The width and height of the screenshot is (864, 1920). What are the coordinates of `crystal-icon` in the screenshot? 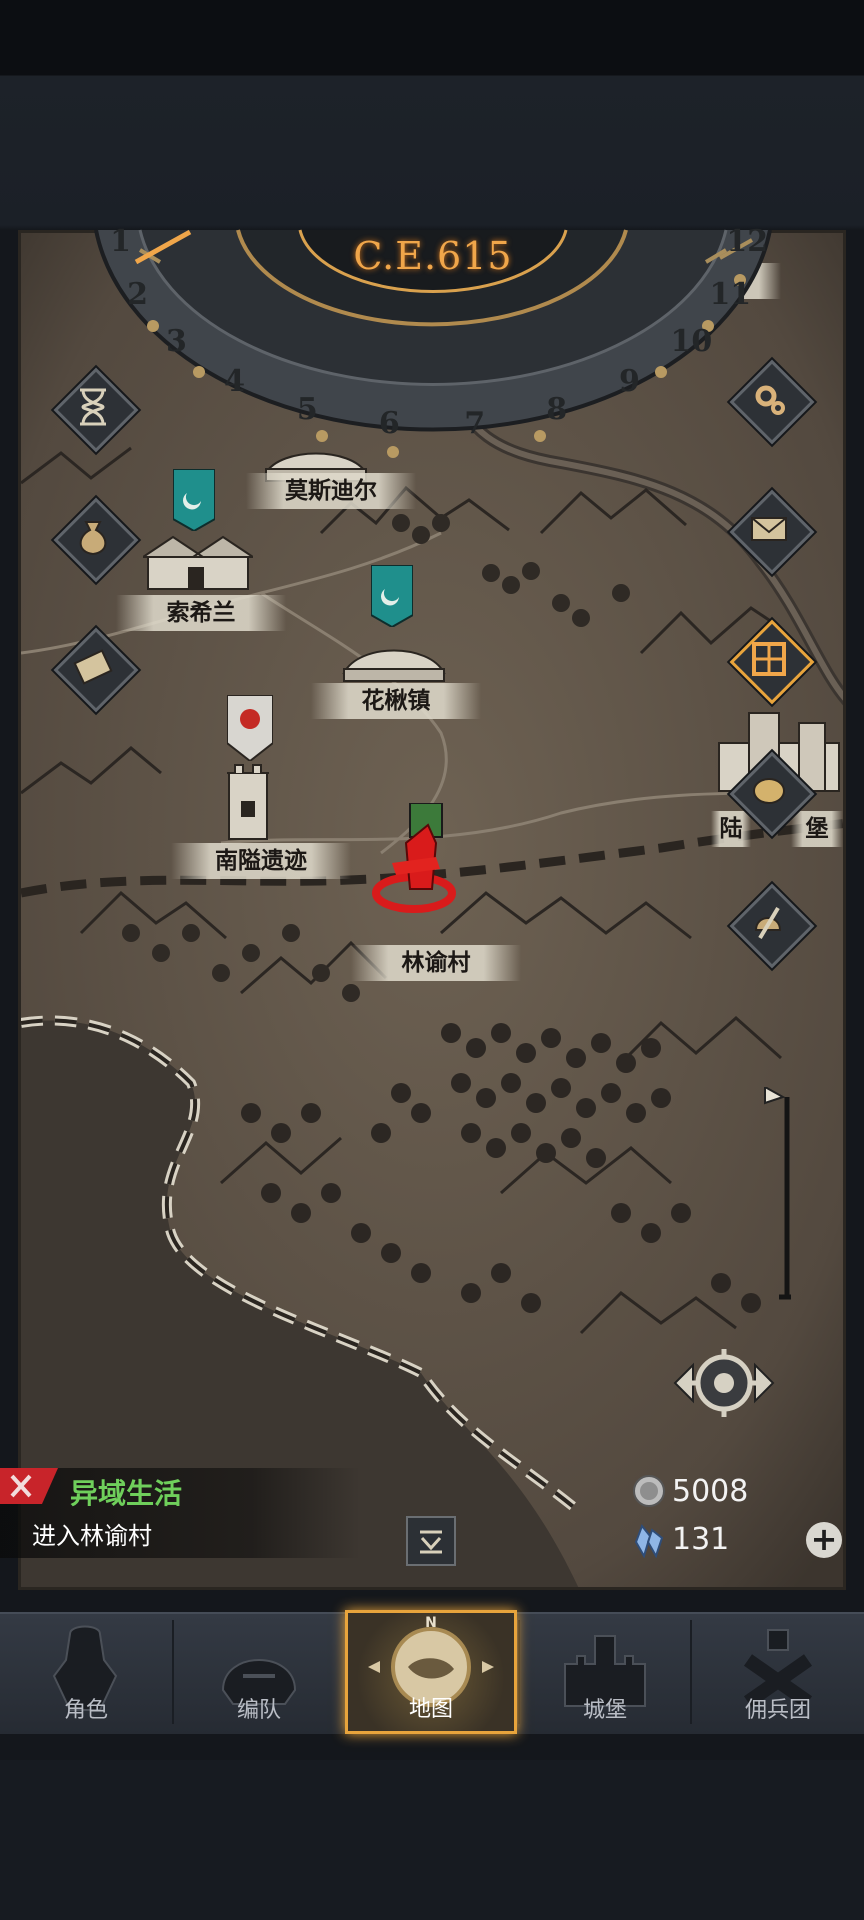 It's located at (649, 1541).